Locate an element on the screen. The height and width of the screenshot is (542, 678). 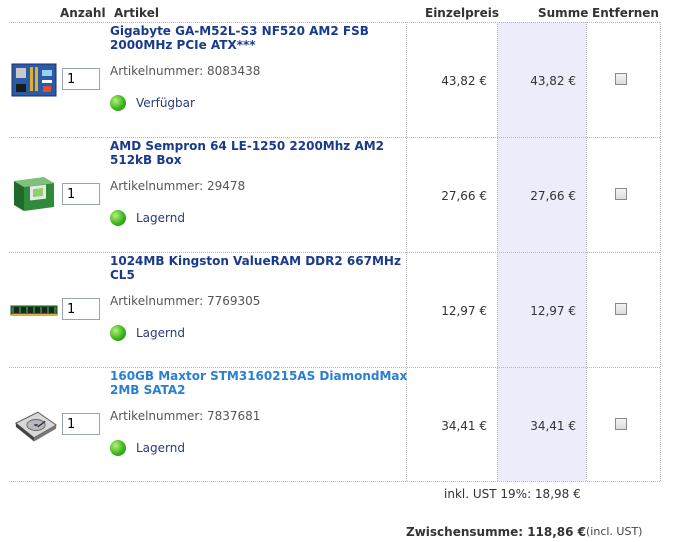
subtotal: Zwischensumme: 118,86 € is located at coordinates (496, 532).